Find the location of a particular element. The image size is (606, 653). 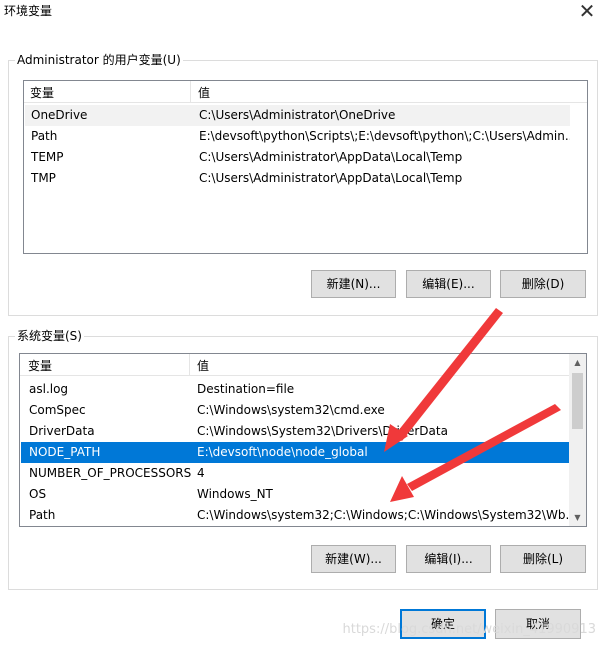

vertical-scrollbar: ▲ ▼ is located at coordinates (577, 440).